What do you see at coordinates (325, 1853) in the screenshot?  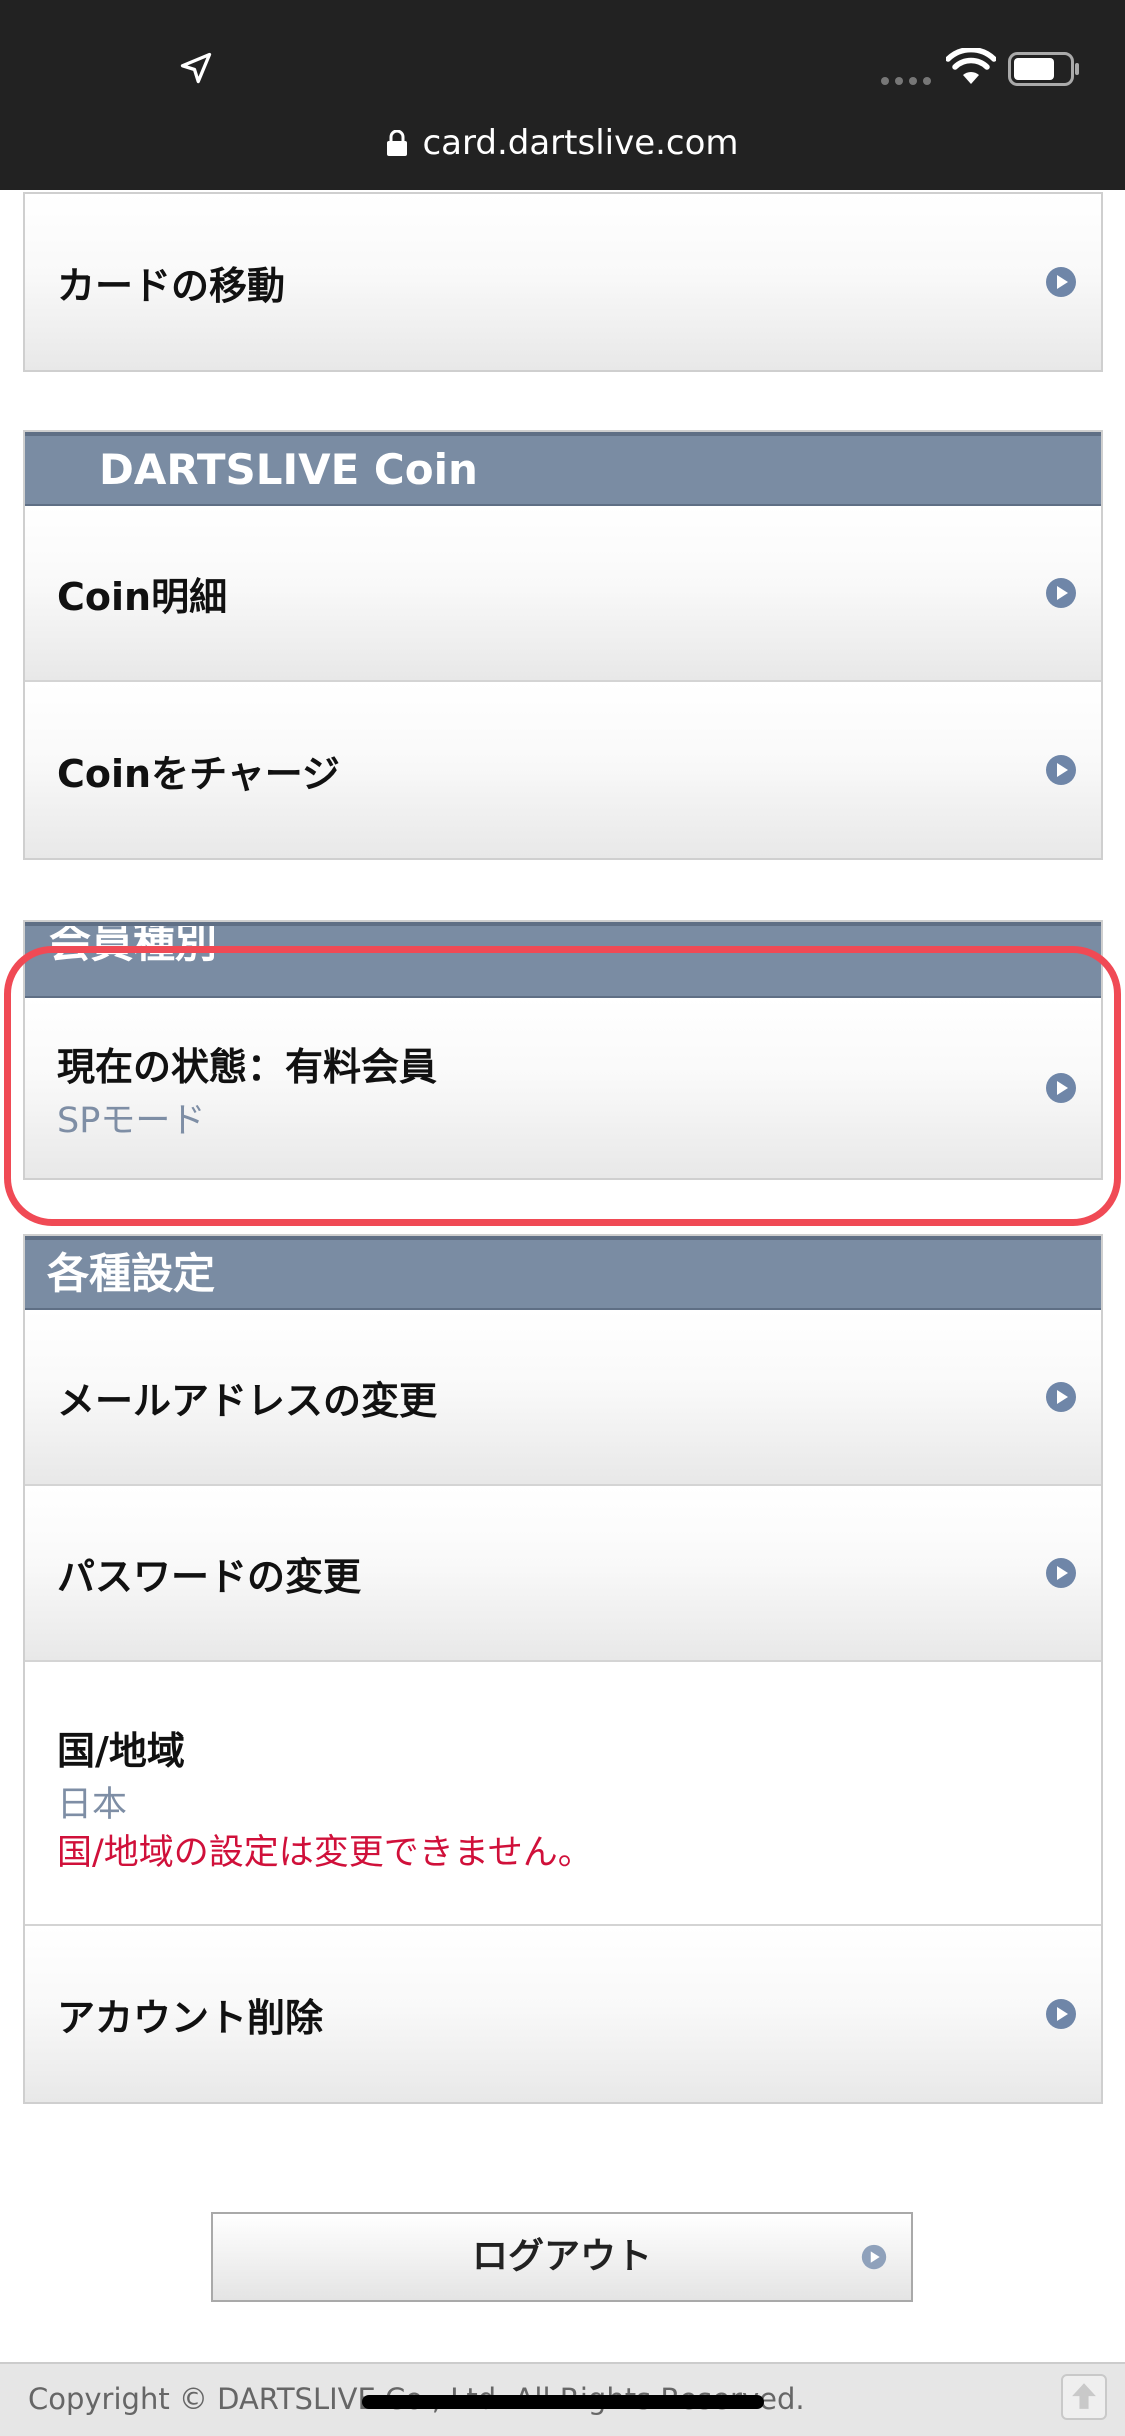 I see `region-note: 国/地域の設定は変更できません。` at bounding box center [325, 1853].